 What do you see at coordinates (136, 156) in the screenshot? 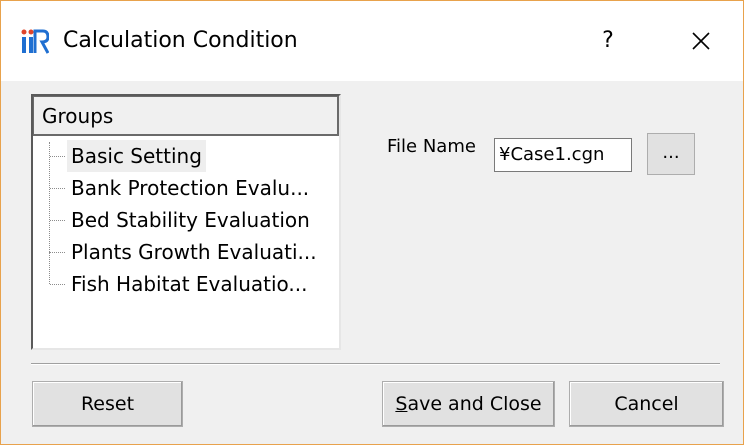
I see `tree-item-basic-setting: Basic Setting` at bounding box center [136, 156].